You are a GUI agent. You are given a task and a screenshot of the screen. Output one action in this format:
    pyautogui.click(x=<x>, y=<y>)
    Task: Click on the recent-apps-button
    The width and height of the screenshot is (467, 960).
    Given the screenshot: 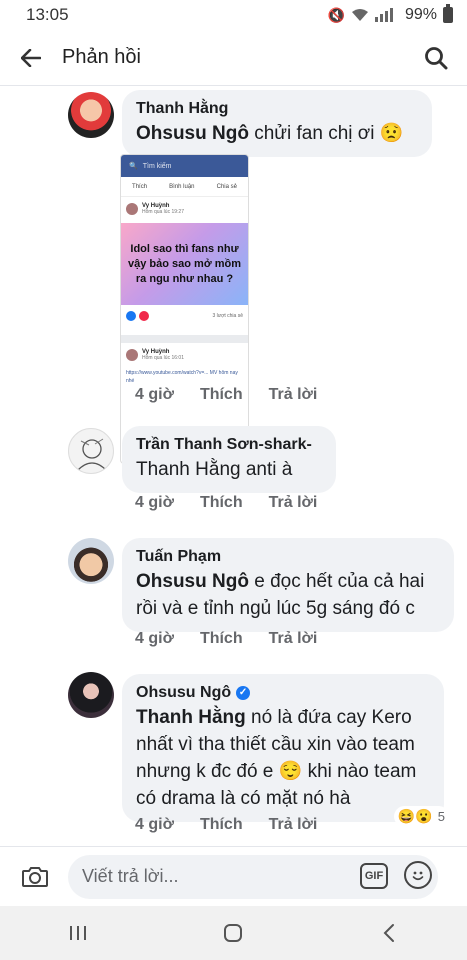 What is the action you would take?
    pyautogui.click(x=78, y=933)
    